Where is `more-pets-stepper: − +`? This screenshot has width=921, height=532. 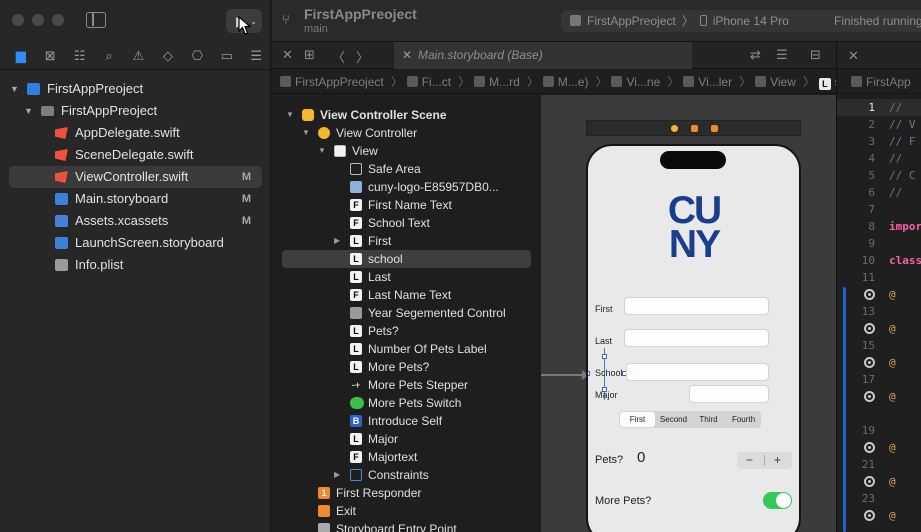 more-pets-stepper: − + is located at coordinates (764, 460).